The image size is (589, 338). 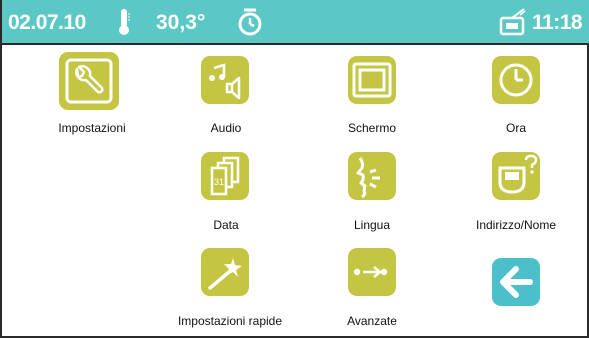 What do you see at coordinates (516, 225) in the screenshot?
I see `indirizzo-nome-label: Indirizzo/Nome` at bounding box center [516, 225].